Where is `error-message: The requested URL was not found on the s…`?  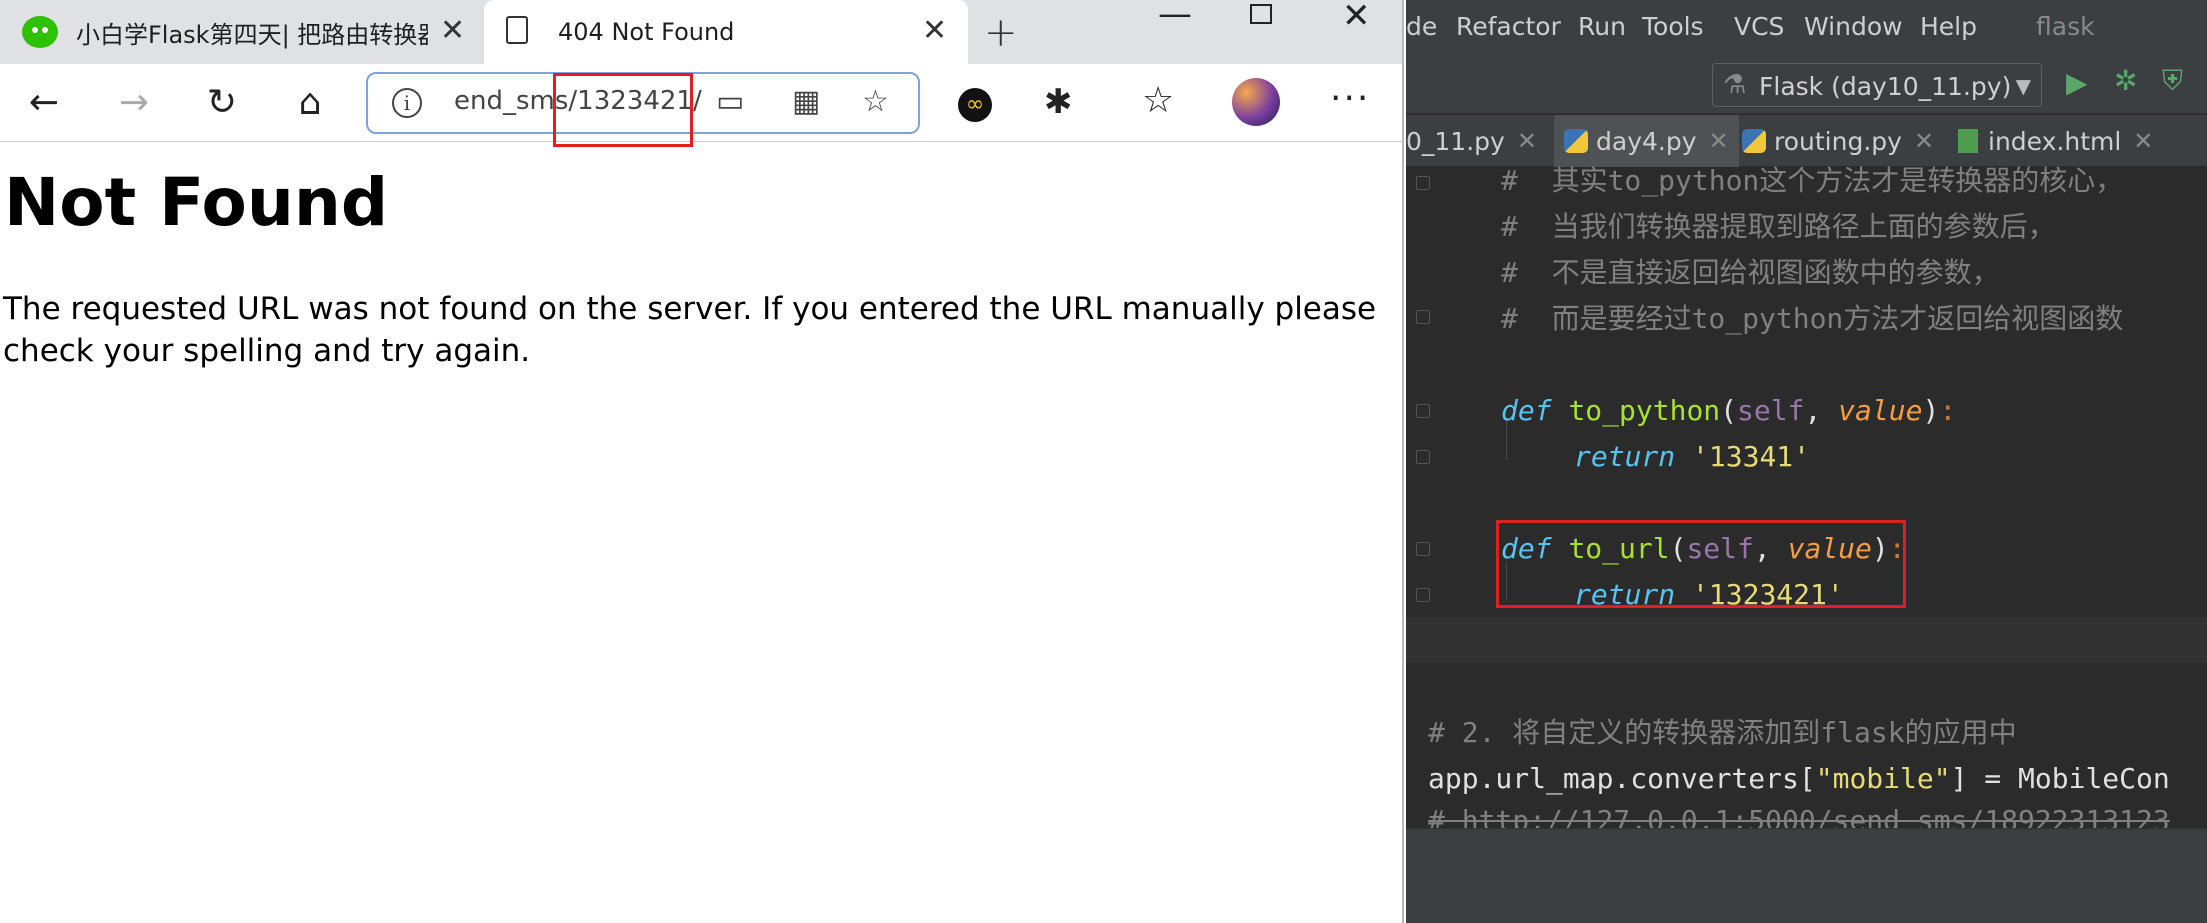 error-message: The requested URL was not found on the s… is located at coordinates (690, 330).